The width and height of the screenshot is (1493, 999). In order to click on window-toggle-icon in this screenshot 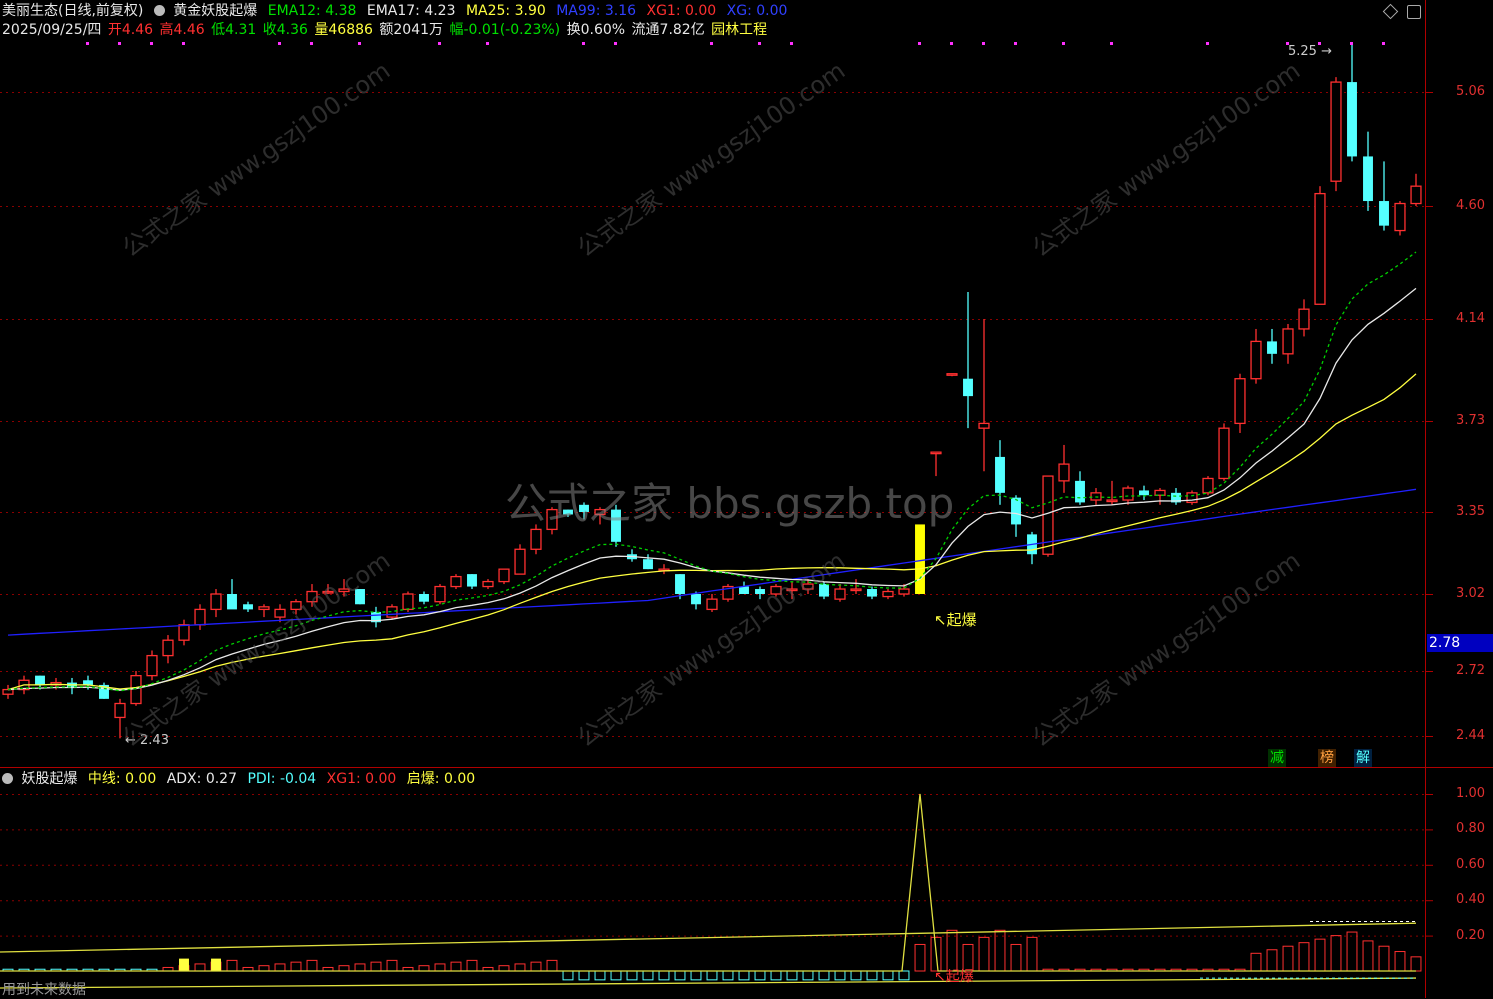, I will do `click(1414, 12)`.